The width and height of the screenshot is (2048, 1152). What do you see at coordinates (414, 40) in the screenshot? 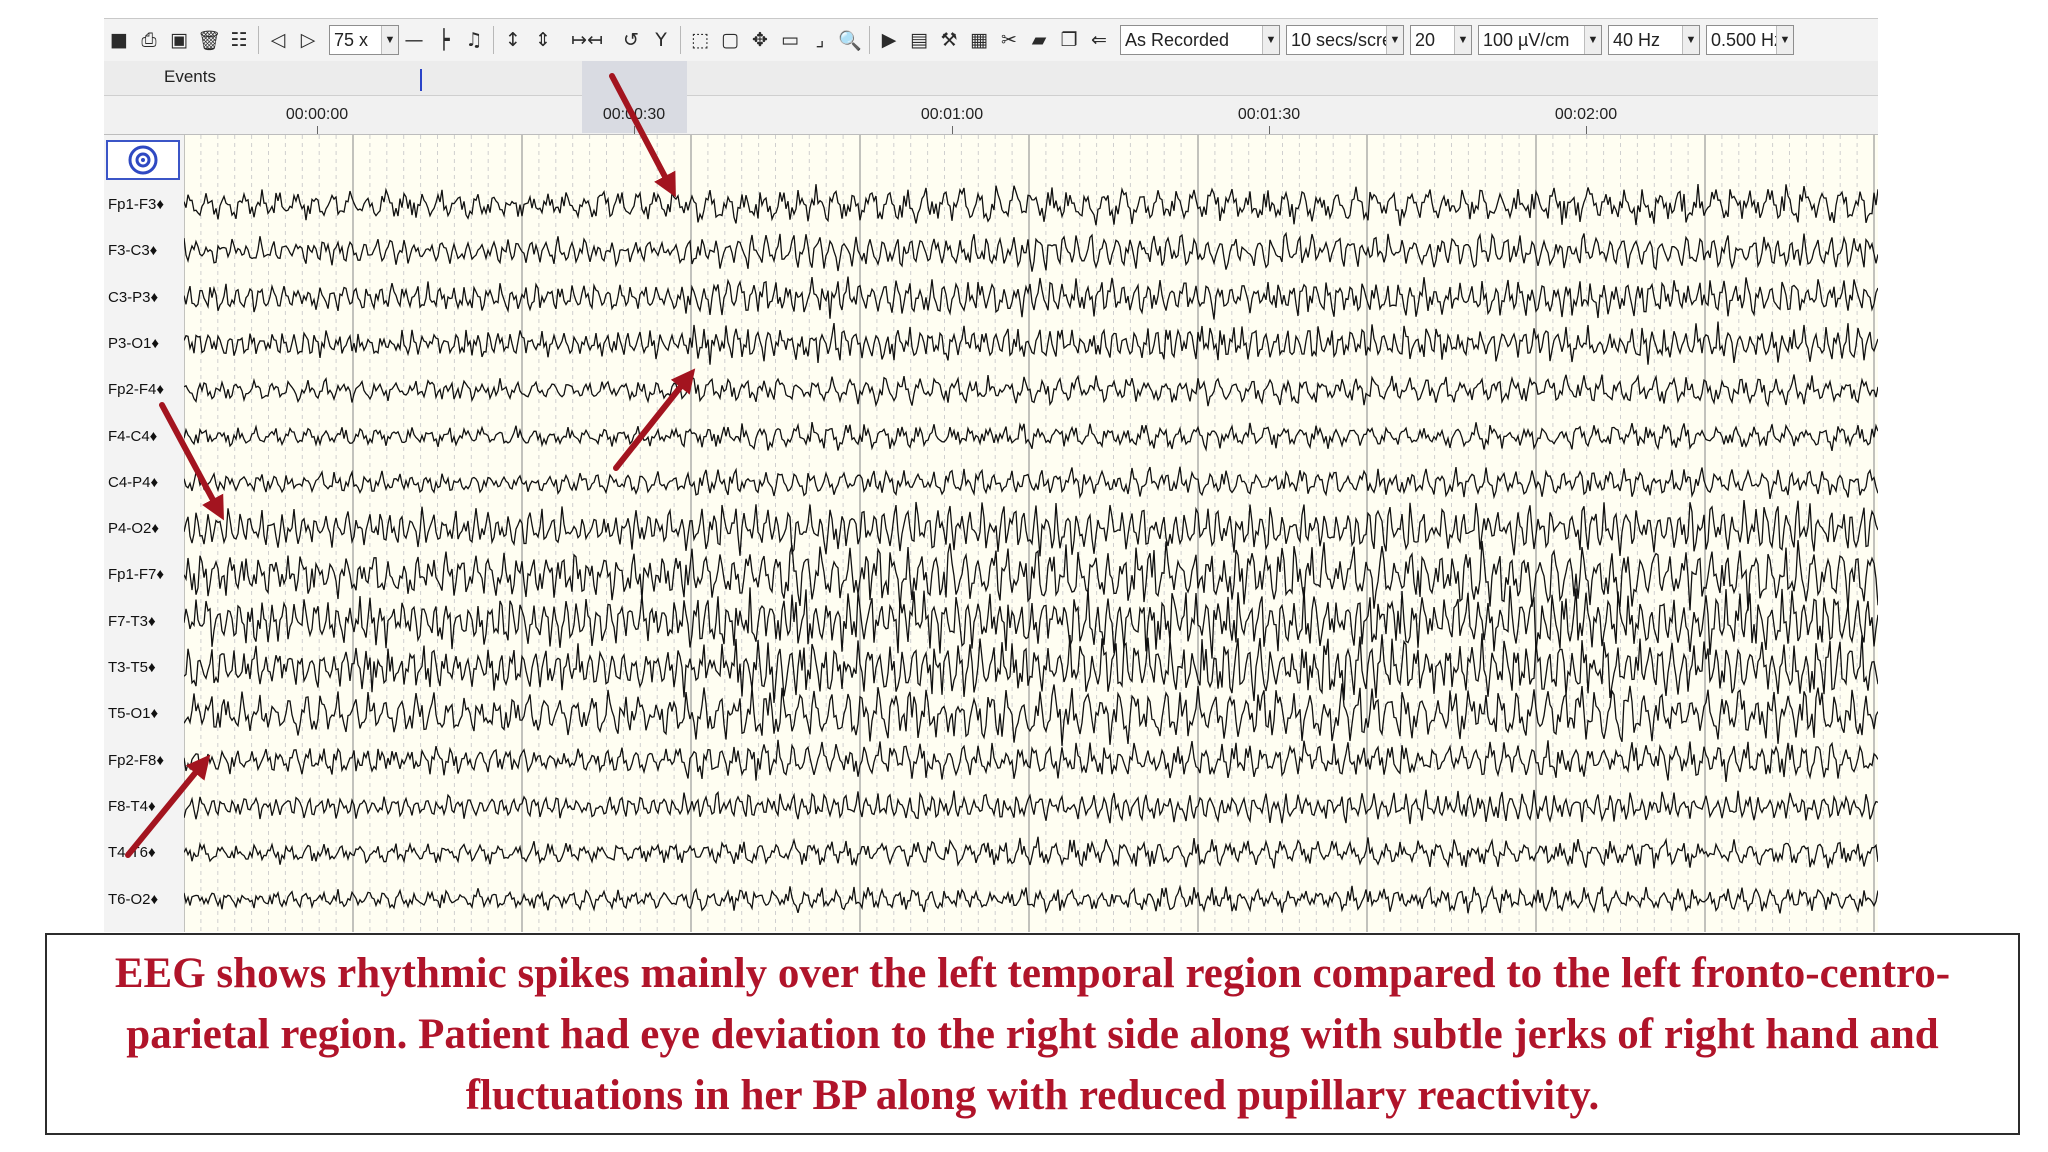
I see `horizontal-cursor-icon: —` at bounding box center [414, 40].